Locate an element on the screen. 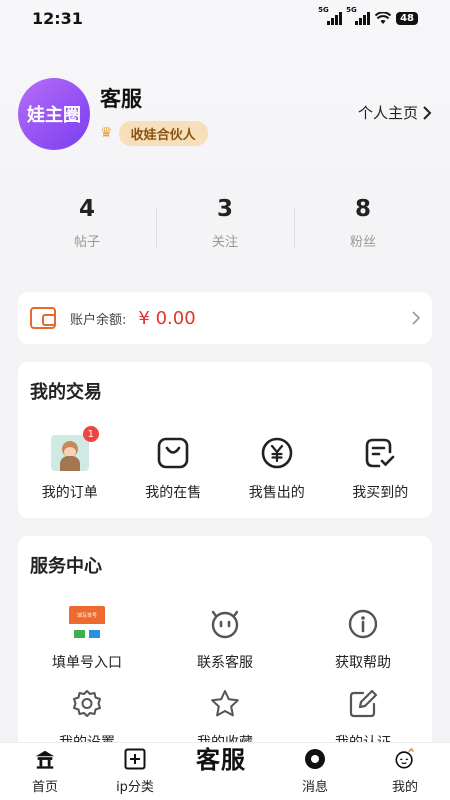  tab-messages: 消息 is located at coordinates (315, 771).